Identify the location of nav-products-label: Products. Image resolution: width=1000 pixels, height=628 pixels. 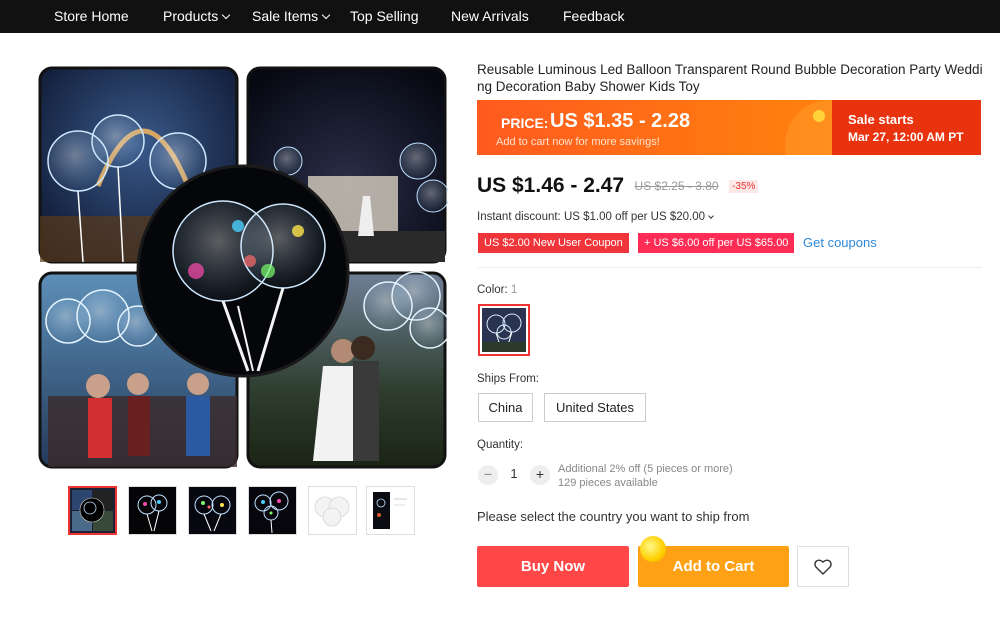
(191, 16).